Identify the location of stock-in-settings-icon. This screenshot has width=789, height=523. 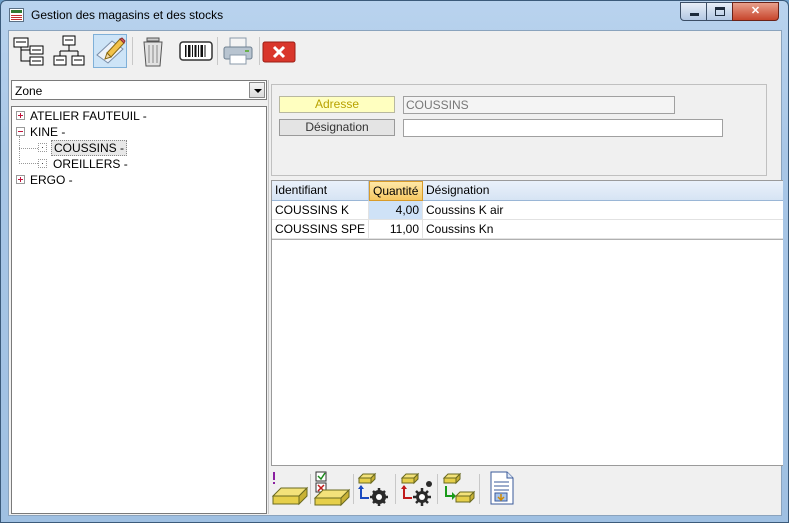
(372, 489).